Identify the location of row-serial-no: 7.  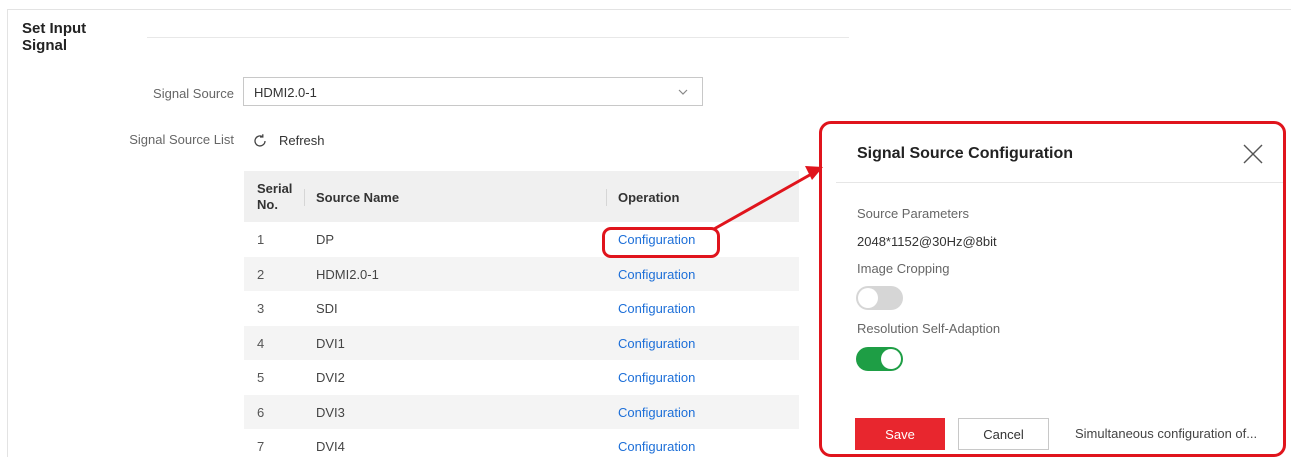
(261, 446).